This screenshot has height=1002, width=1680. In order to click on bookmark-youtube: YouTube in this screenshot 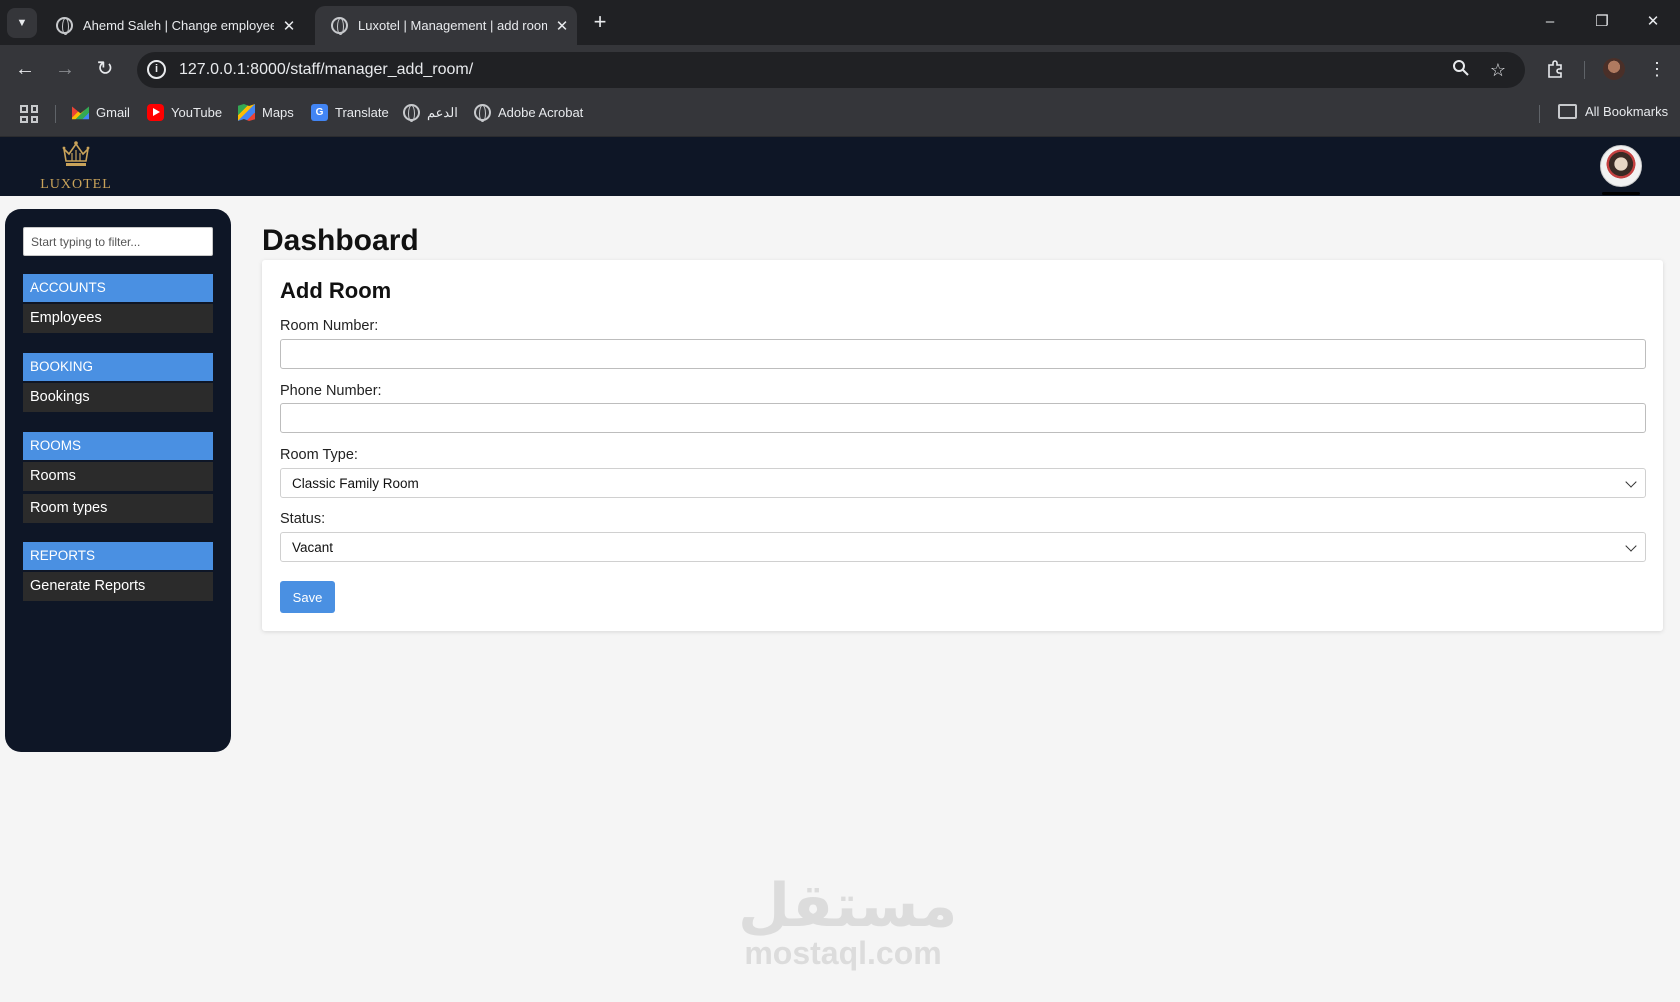, I will do `click(184, 112)`.